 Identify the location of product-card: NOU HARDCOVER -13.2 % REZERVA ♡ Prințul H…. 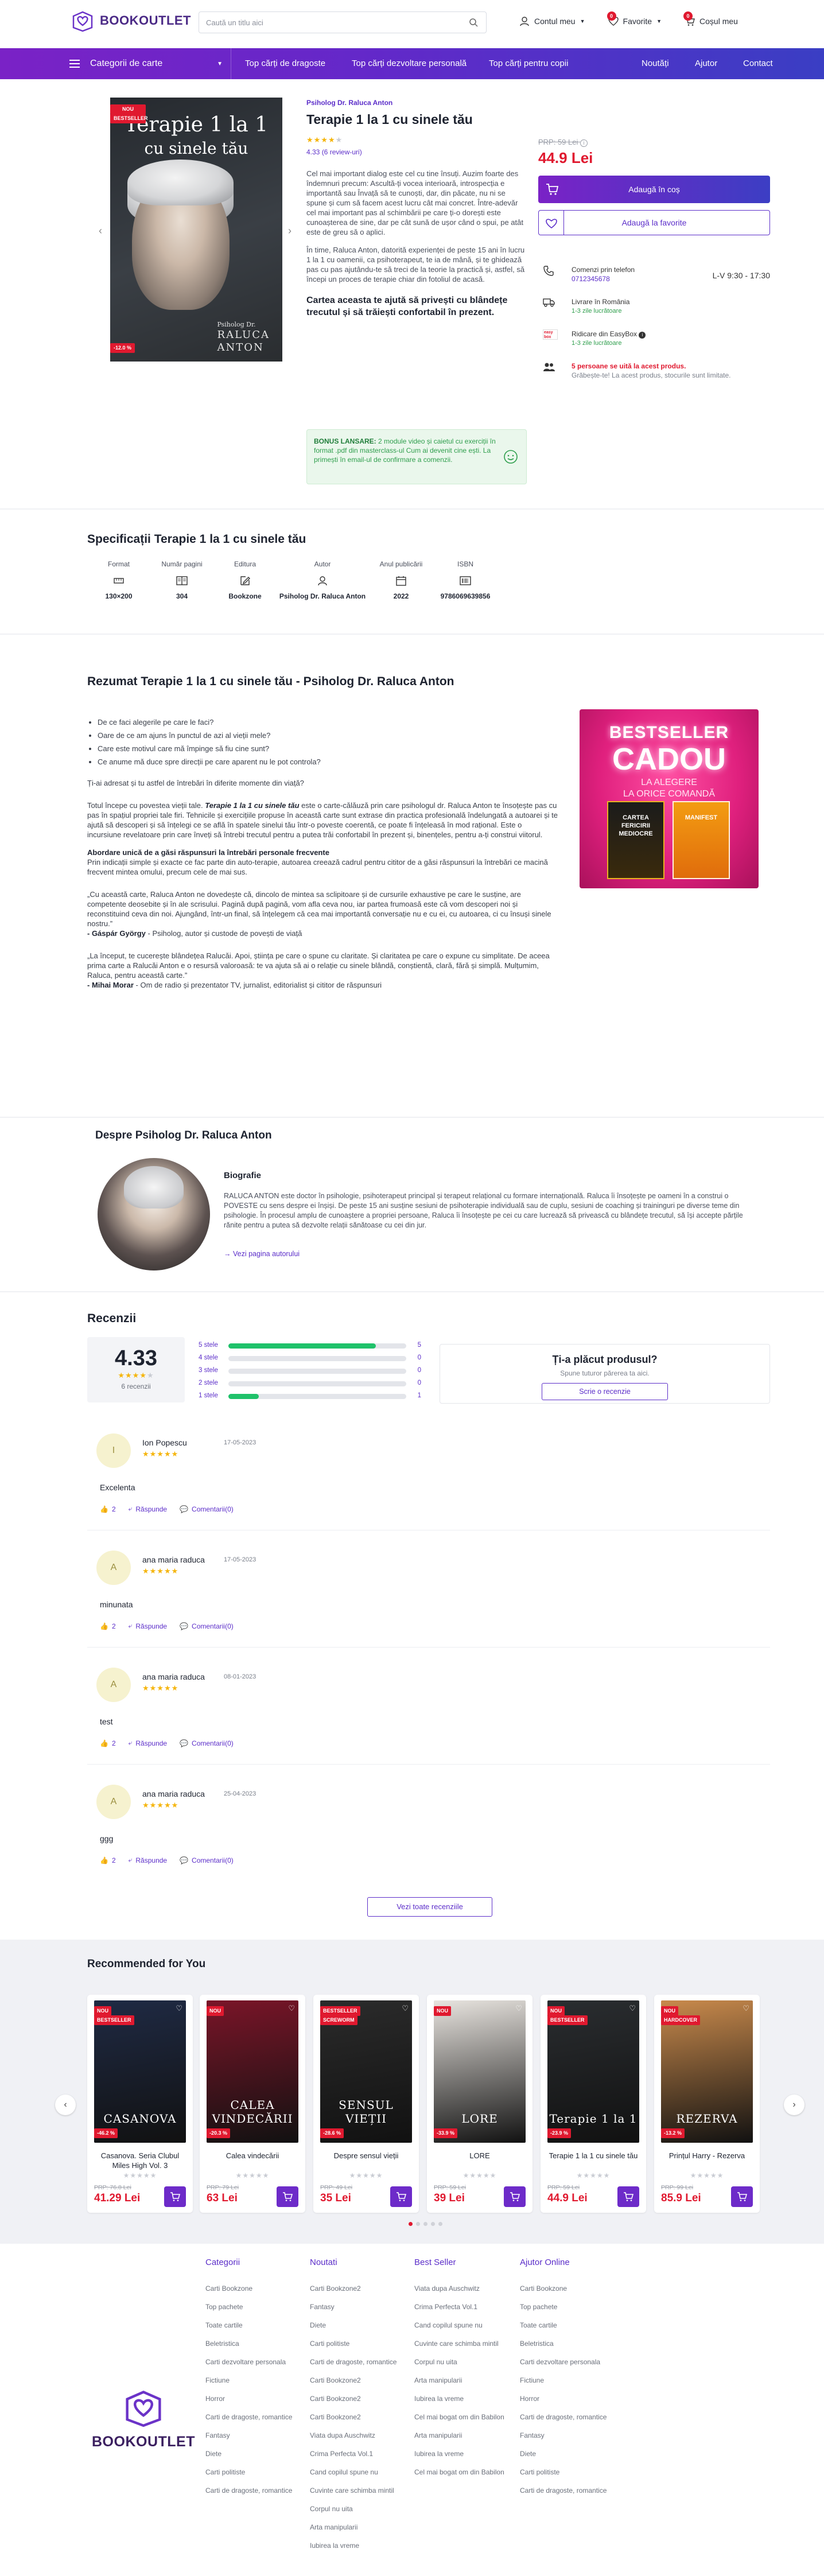
(707, 2104).